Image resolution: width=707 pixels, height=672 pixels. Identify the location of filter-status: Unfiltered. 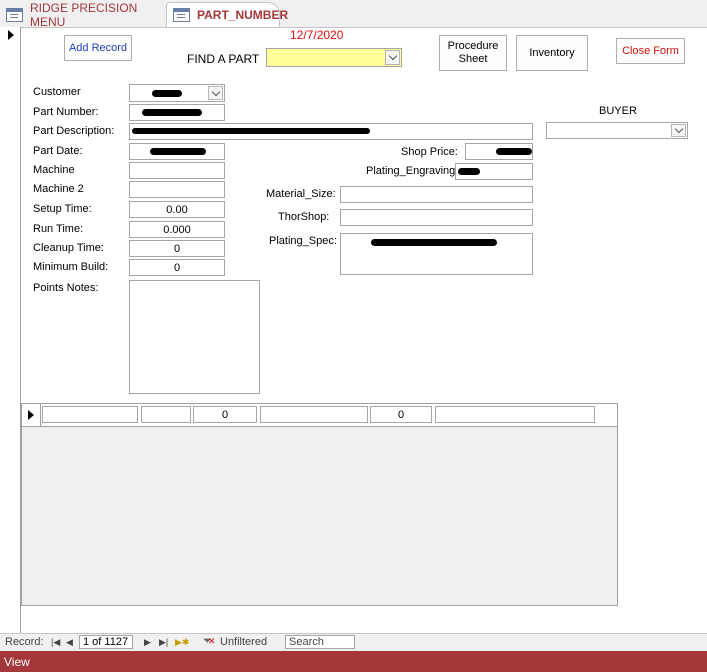
(243, 642).